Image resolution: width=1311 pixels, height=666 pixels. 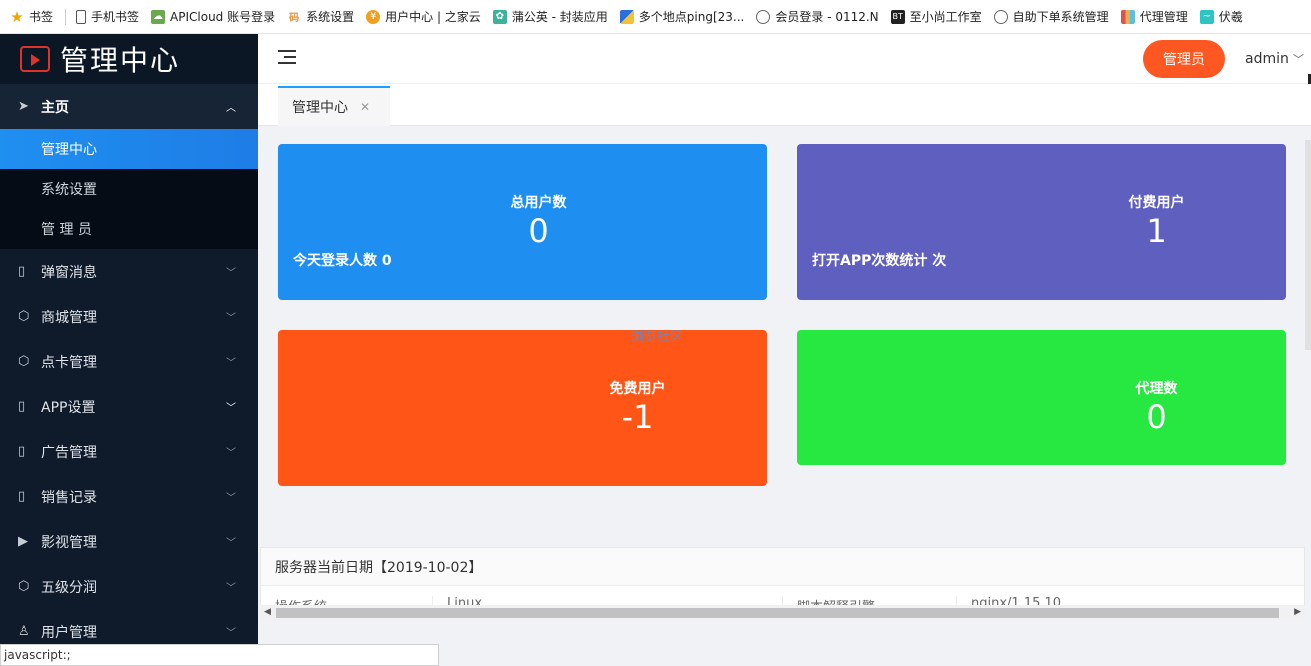 What do you see at coordinates (879, 261) in the screenshot?
I see `stat-note: 打开APP次数统计 次` at bounding box center [879, 261].